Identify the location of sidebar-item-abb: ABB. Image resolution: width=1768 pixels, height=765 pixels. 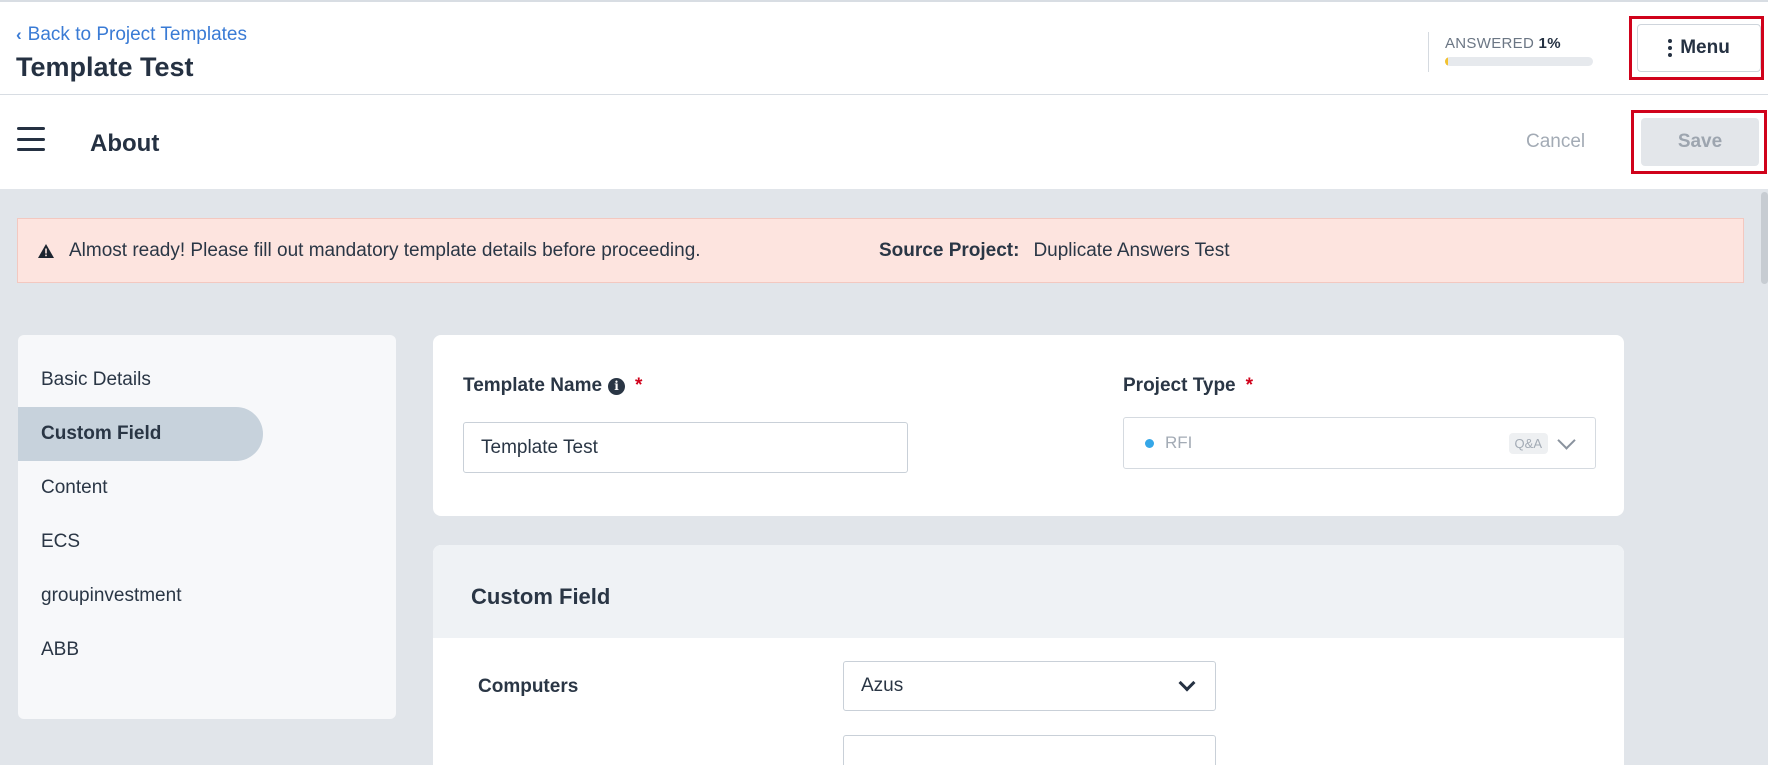
(207, 650).